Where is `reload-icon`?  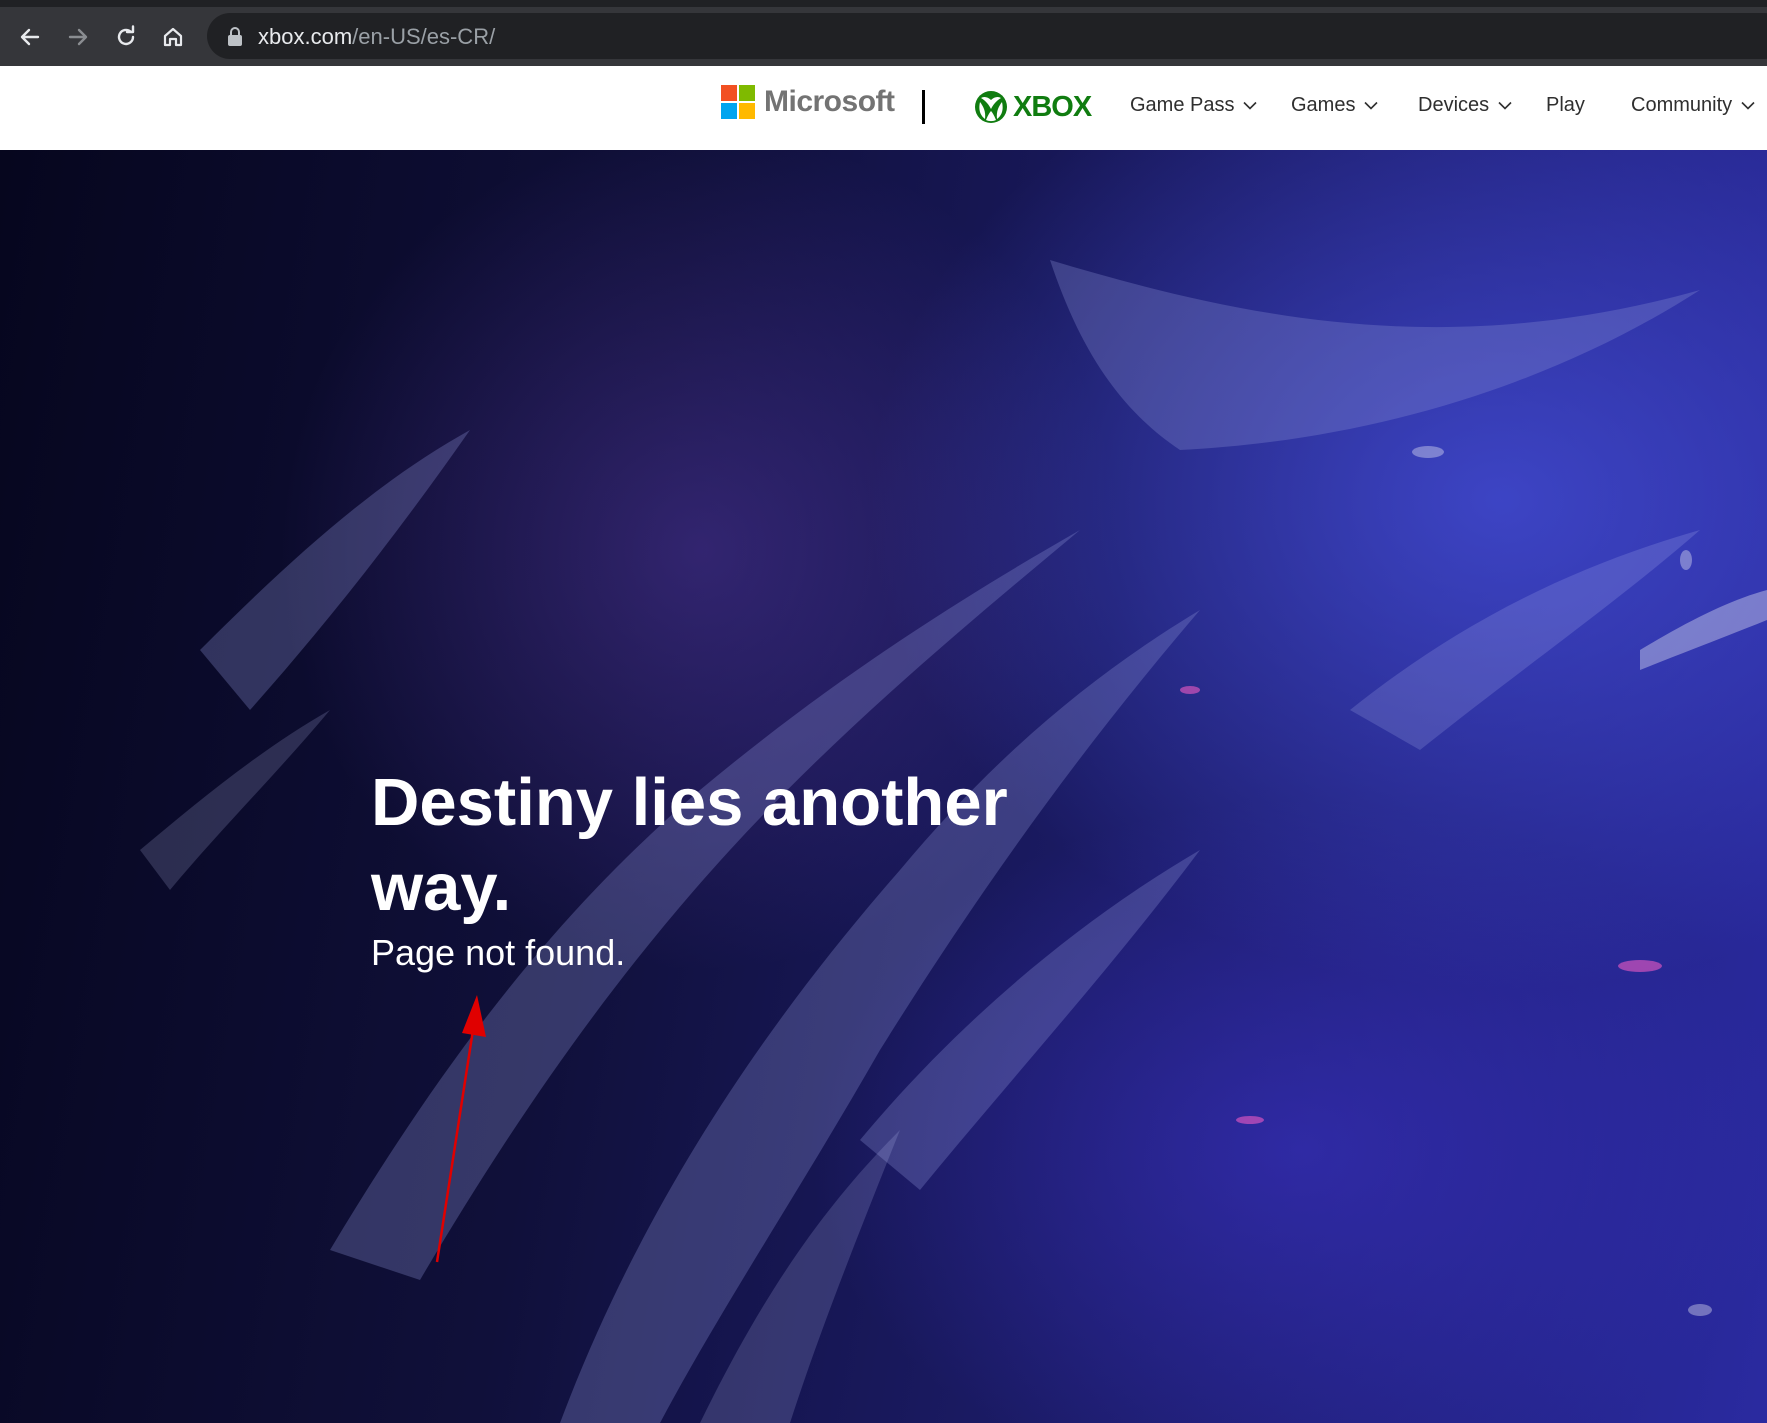 reload-icon is located at coordinates (126, 35).